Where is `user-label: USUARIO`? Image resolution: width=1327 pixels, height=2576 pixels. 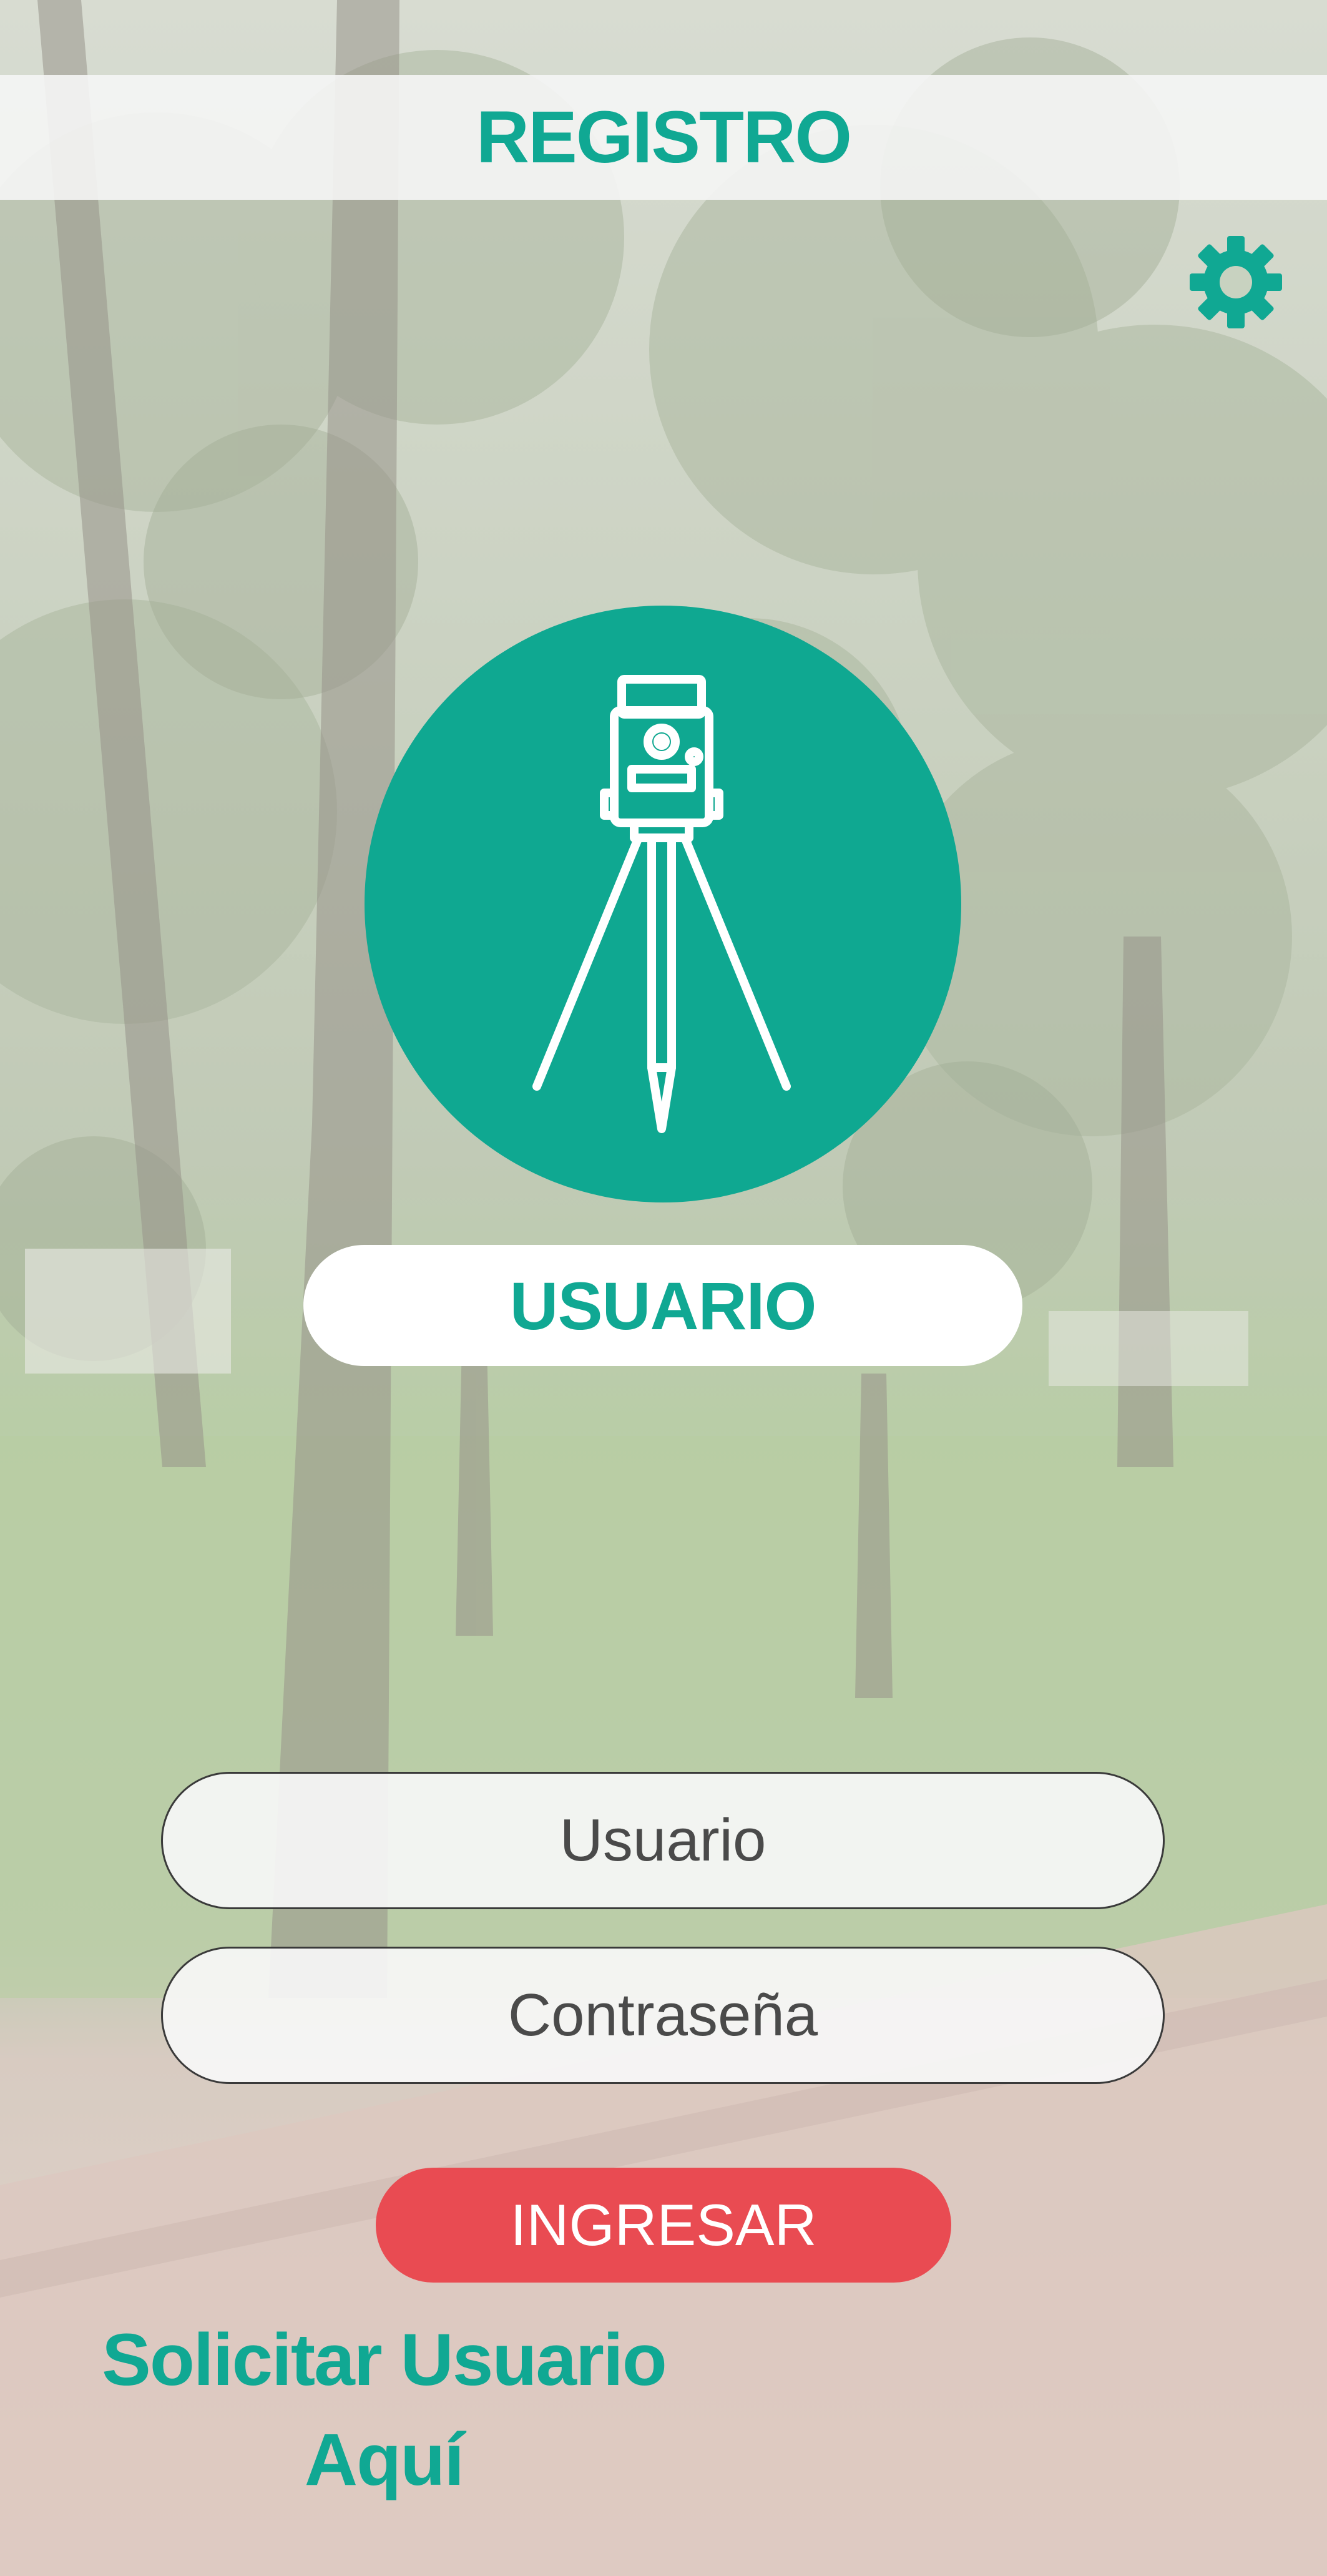
user-label: USUARIO is located at coordinates (663, 1305).